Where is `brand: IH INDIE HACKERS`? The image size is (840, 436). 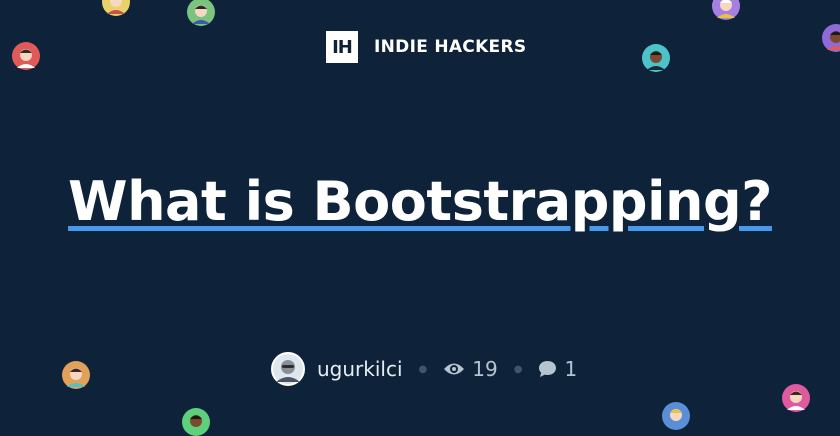
brand: IH INDIE HACKERS is located at coordinates (426, 47).